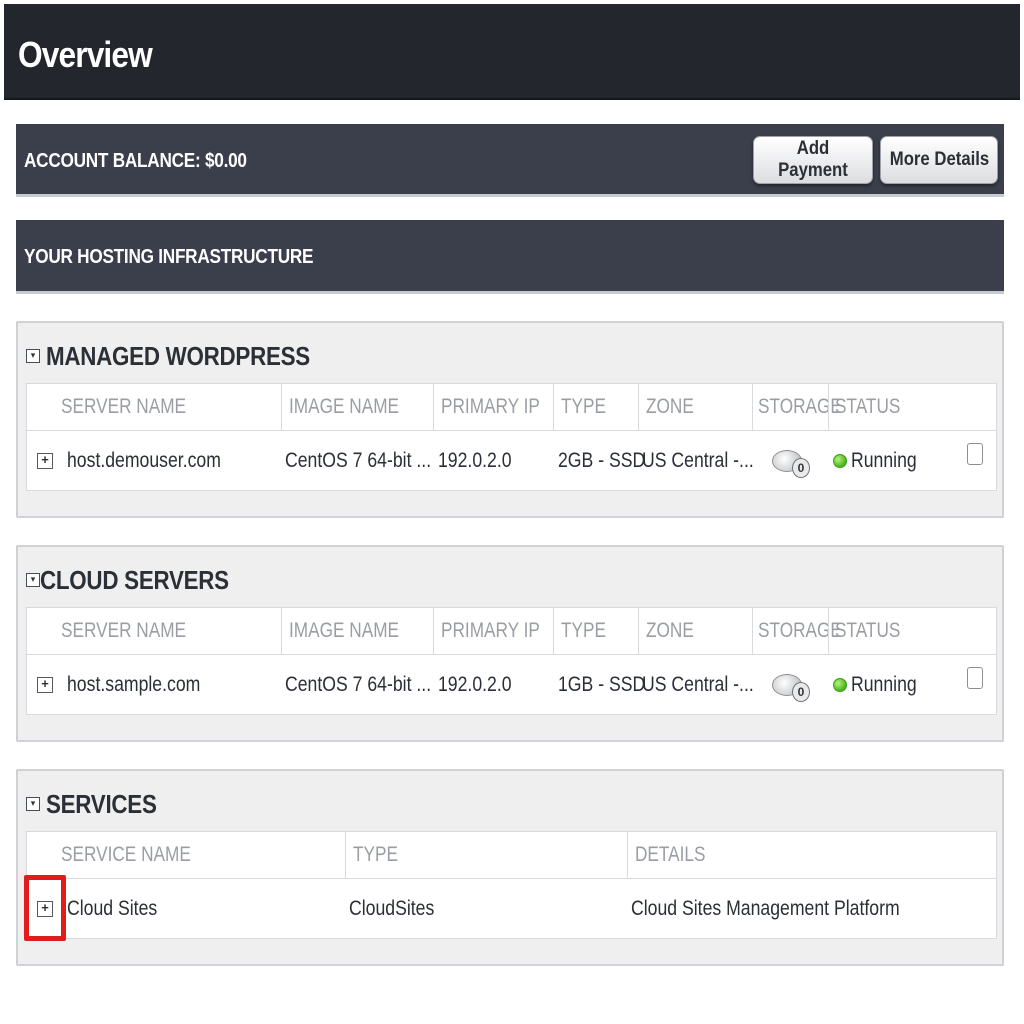  I want to click on services-header: ▾ SERVICES, so click(100, 804).